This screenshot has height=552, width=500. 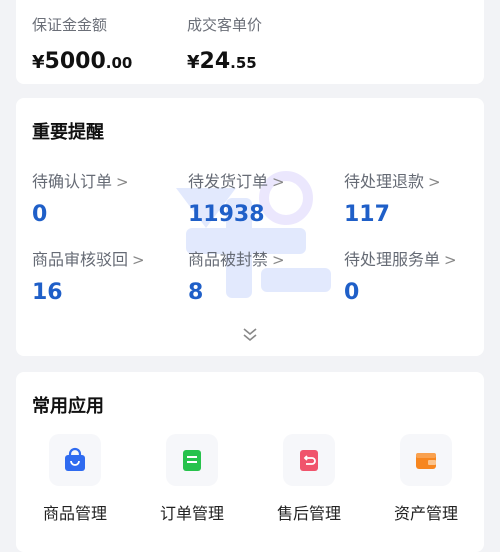 I want to click on reminder-item-pending-ship: 待发货订单 > 11938, so click(x=236, y=197).